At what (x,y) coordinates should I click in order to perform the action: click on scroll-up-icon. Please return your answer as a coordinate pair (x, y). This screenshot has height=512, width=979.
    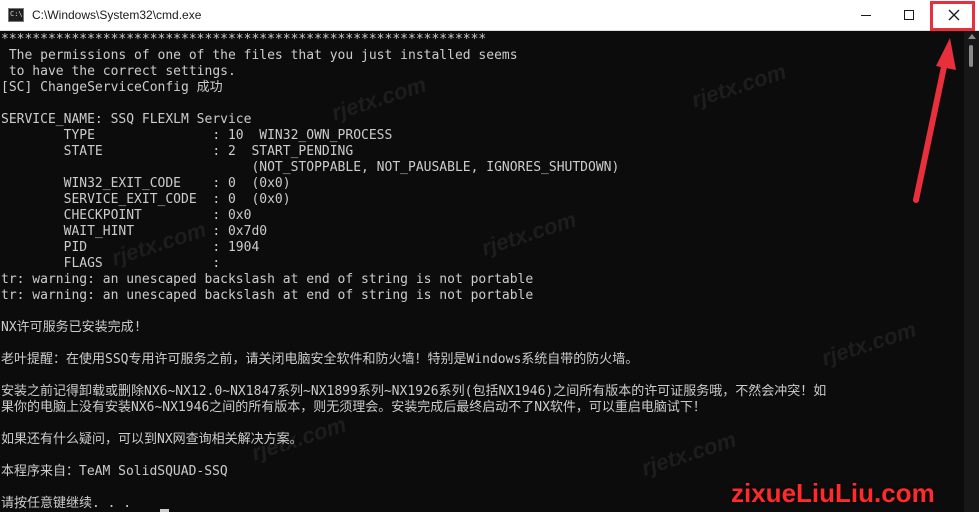
    Looking at the image, I should click on (972, 36).